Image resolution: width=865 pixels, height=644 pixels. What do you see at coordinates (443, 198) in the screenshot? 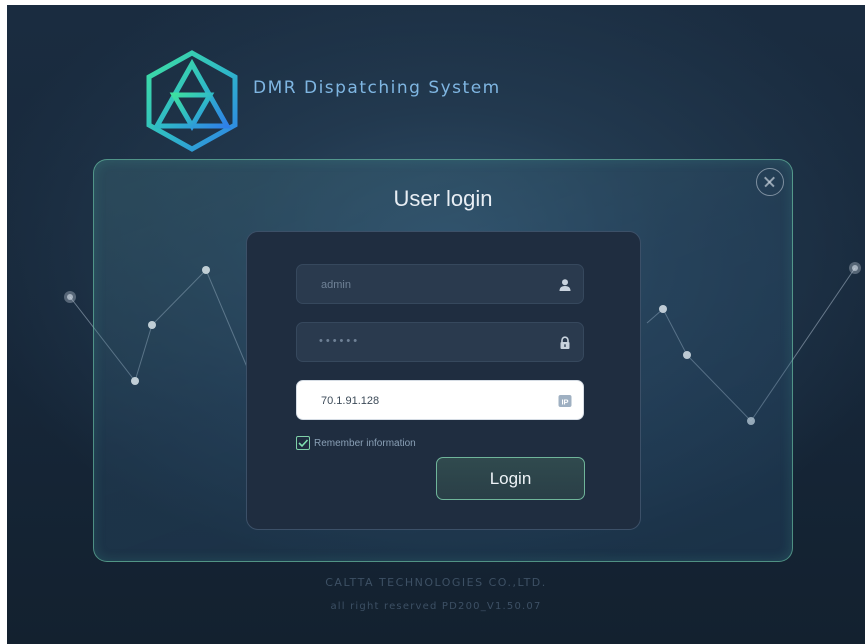
I see `login-title: User login` at bounding box center [443, 198].